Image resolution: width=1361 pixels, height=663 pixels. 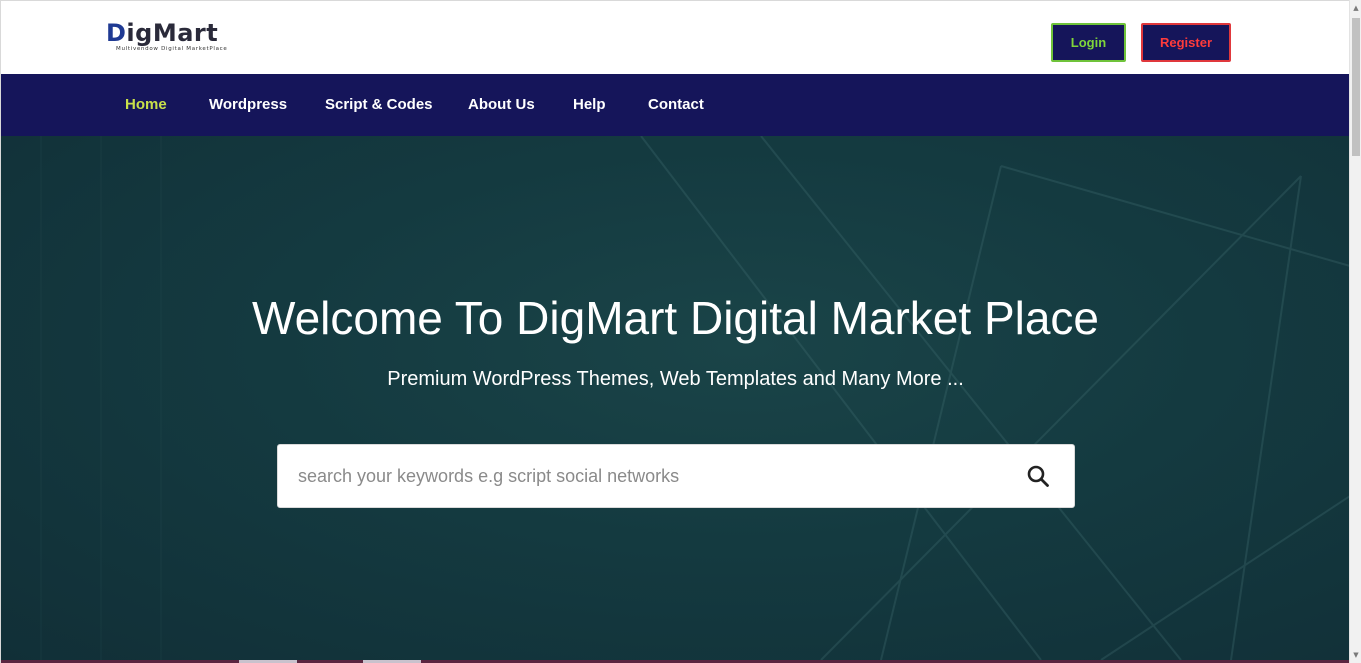 I want to click on search-bar, so click(x=676, y=476).